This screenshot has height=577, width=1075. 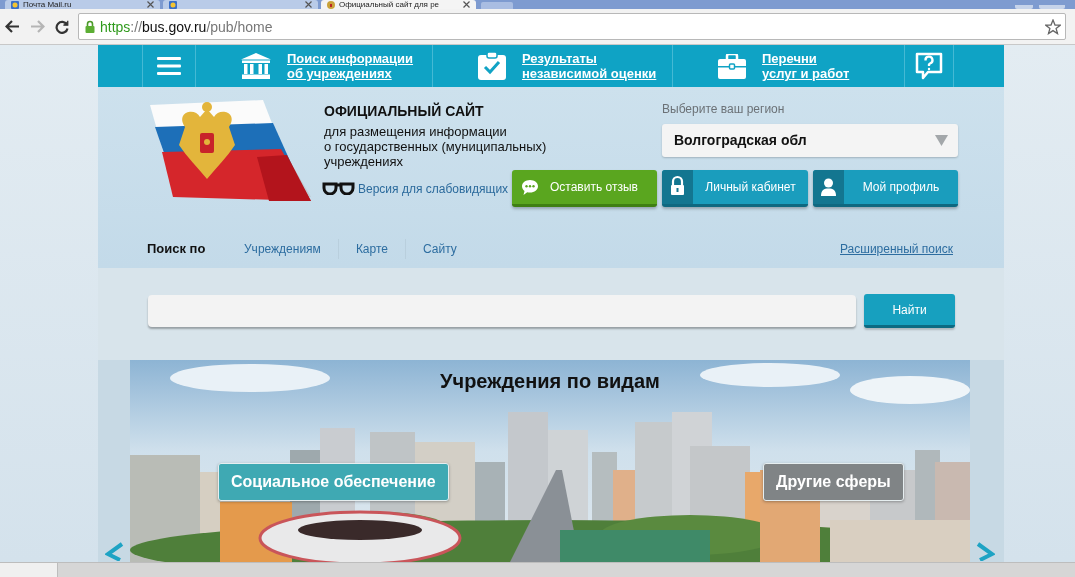 I want to click on category-tag: Социальное обеспечение, so click(x=333, y=482).